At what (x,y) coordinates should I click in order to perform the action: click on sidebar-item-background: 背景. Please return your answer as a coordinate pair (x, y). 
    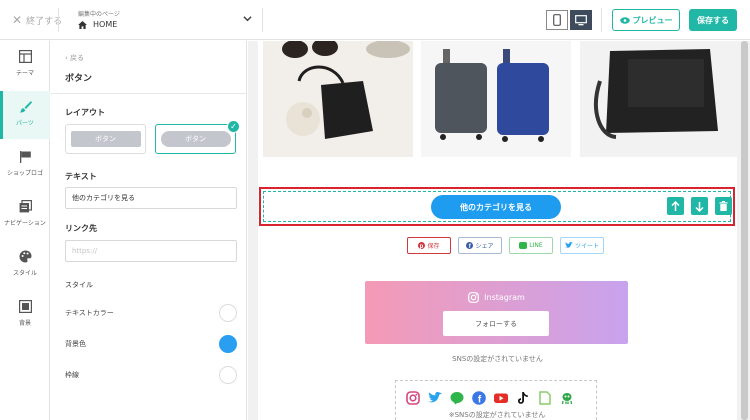
    Looking at the image, I should click on (25, 315).